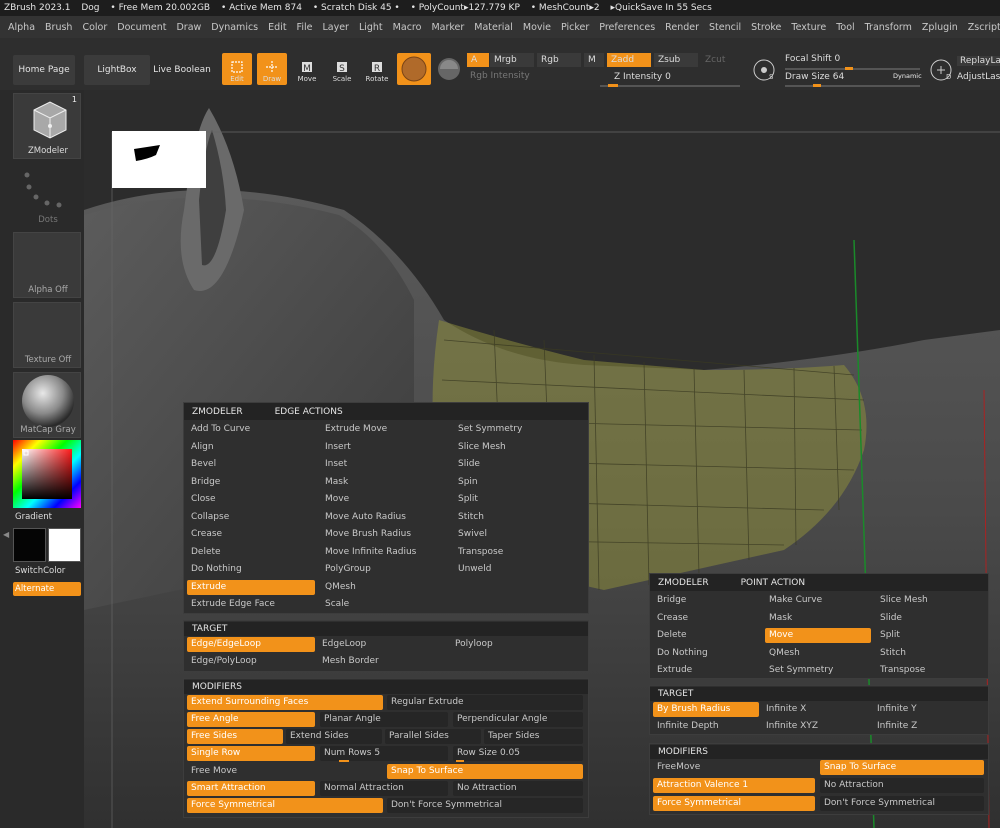 This screenshot has width=1000, height=828. Describe the element at coordinates (766, 27) in the screenshot. I see `menu-stroke: Stroke` at that location.